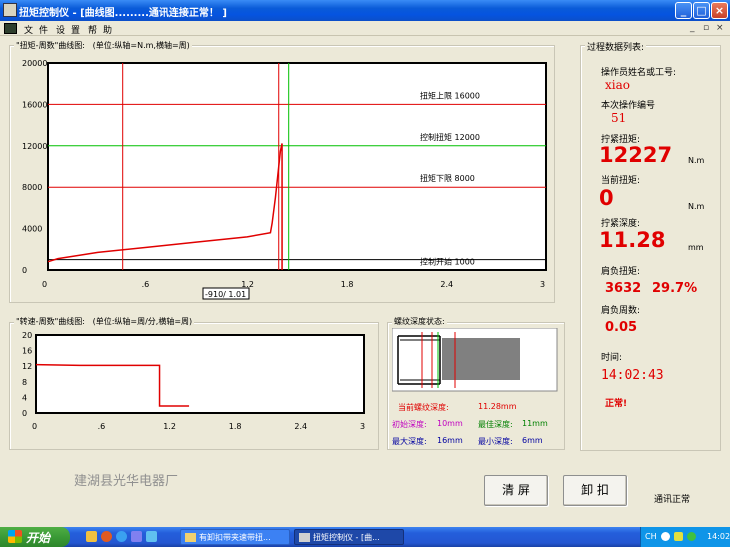  Describe the element at coordinates (450, 95) in the screenshot. I see `torque-hline-label-0: 扭矩上限 16000` at that location.